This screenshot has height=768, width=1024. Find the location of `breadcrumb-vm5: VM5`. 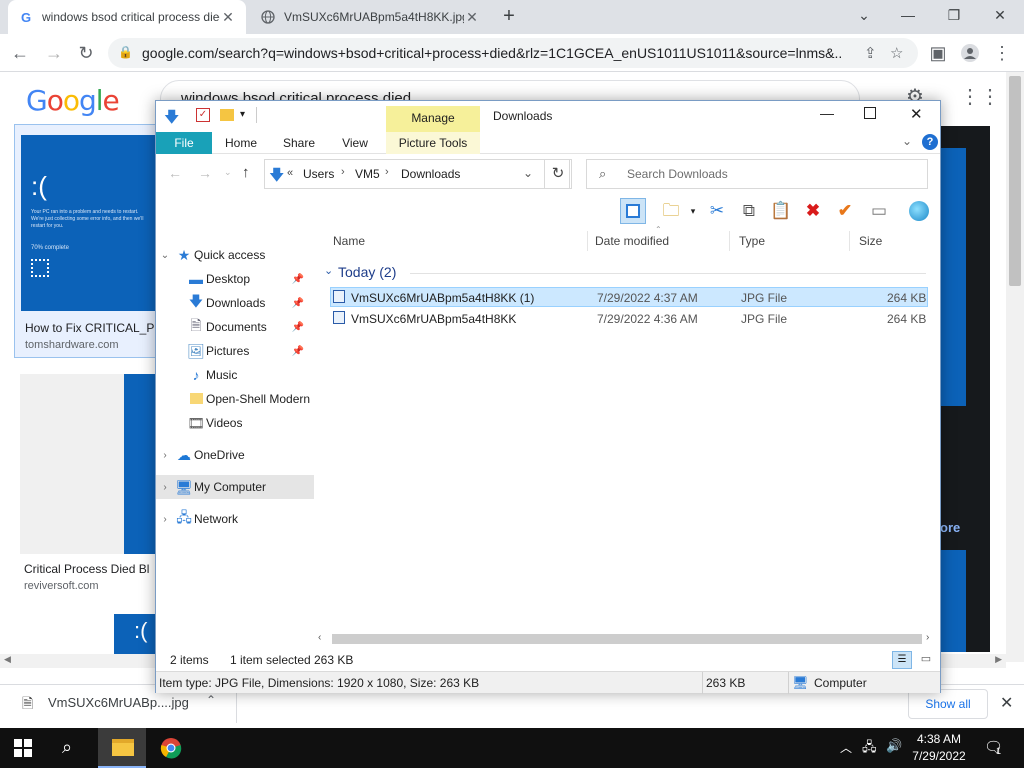

breadcrumb-vm5: VM5 is located at coordinates (367, 174).